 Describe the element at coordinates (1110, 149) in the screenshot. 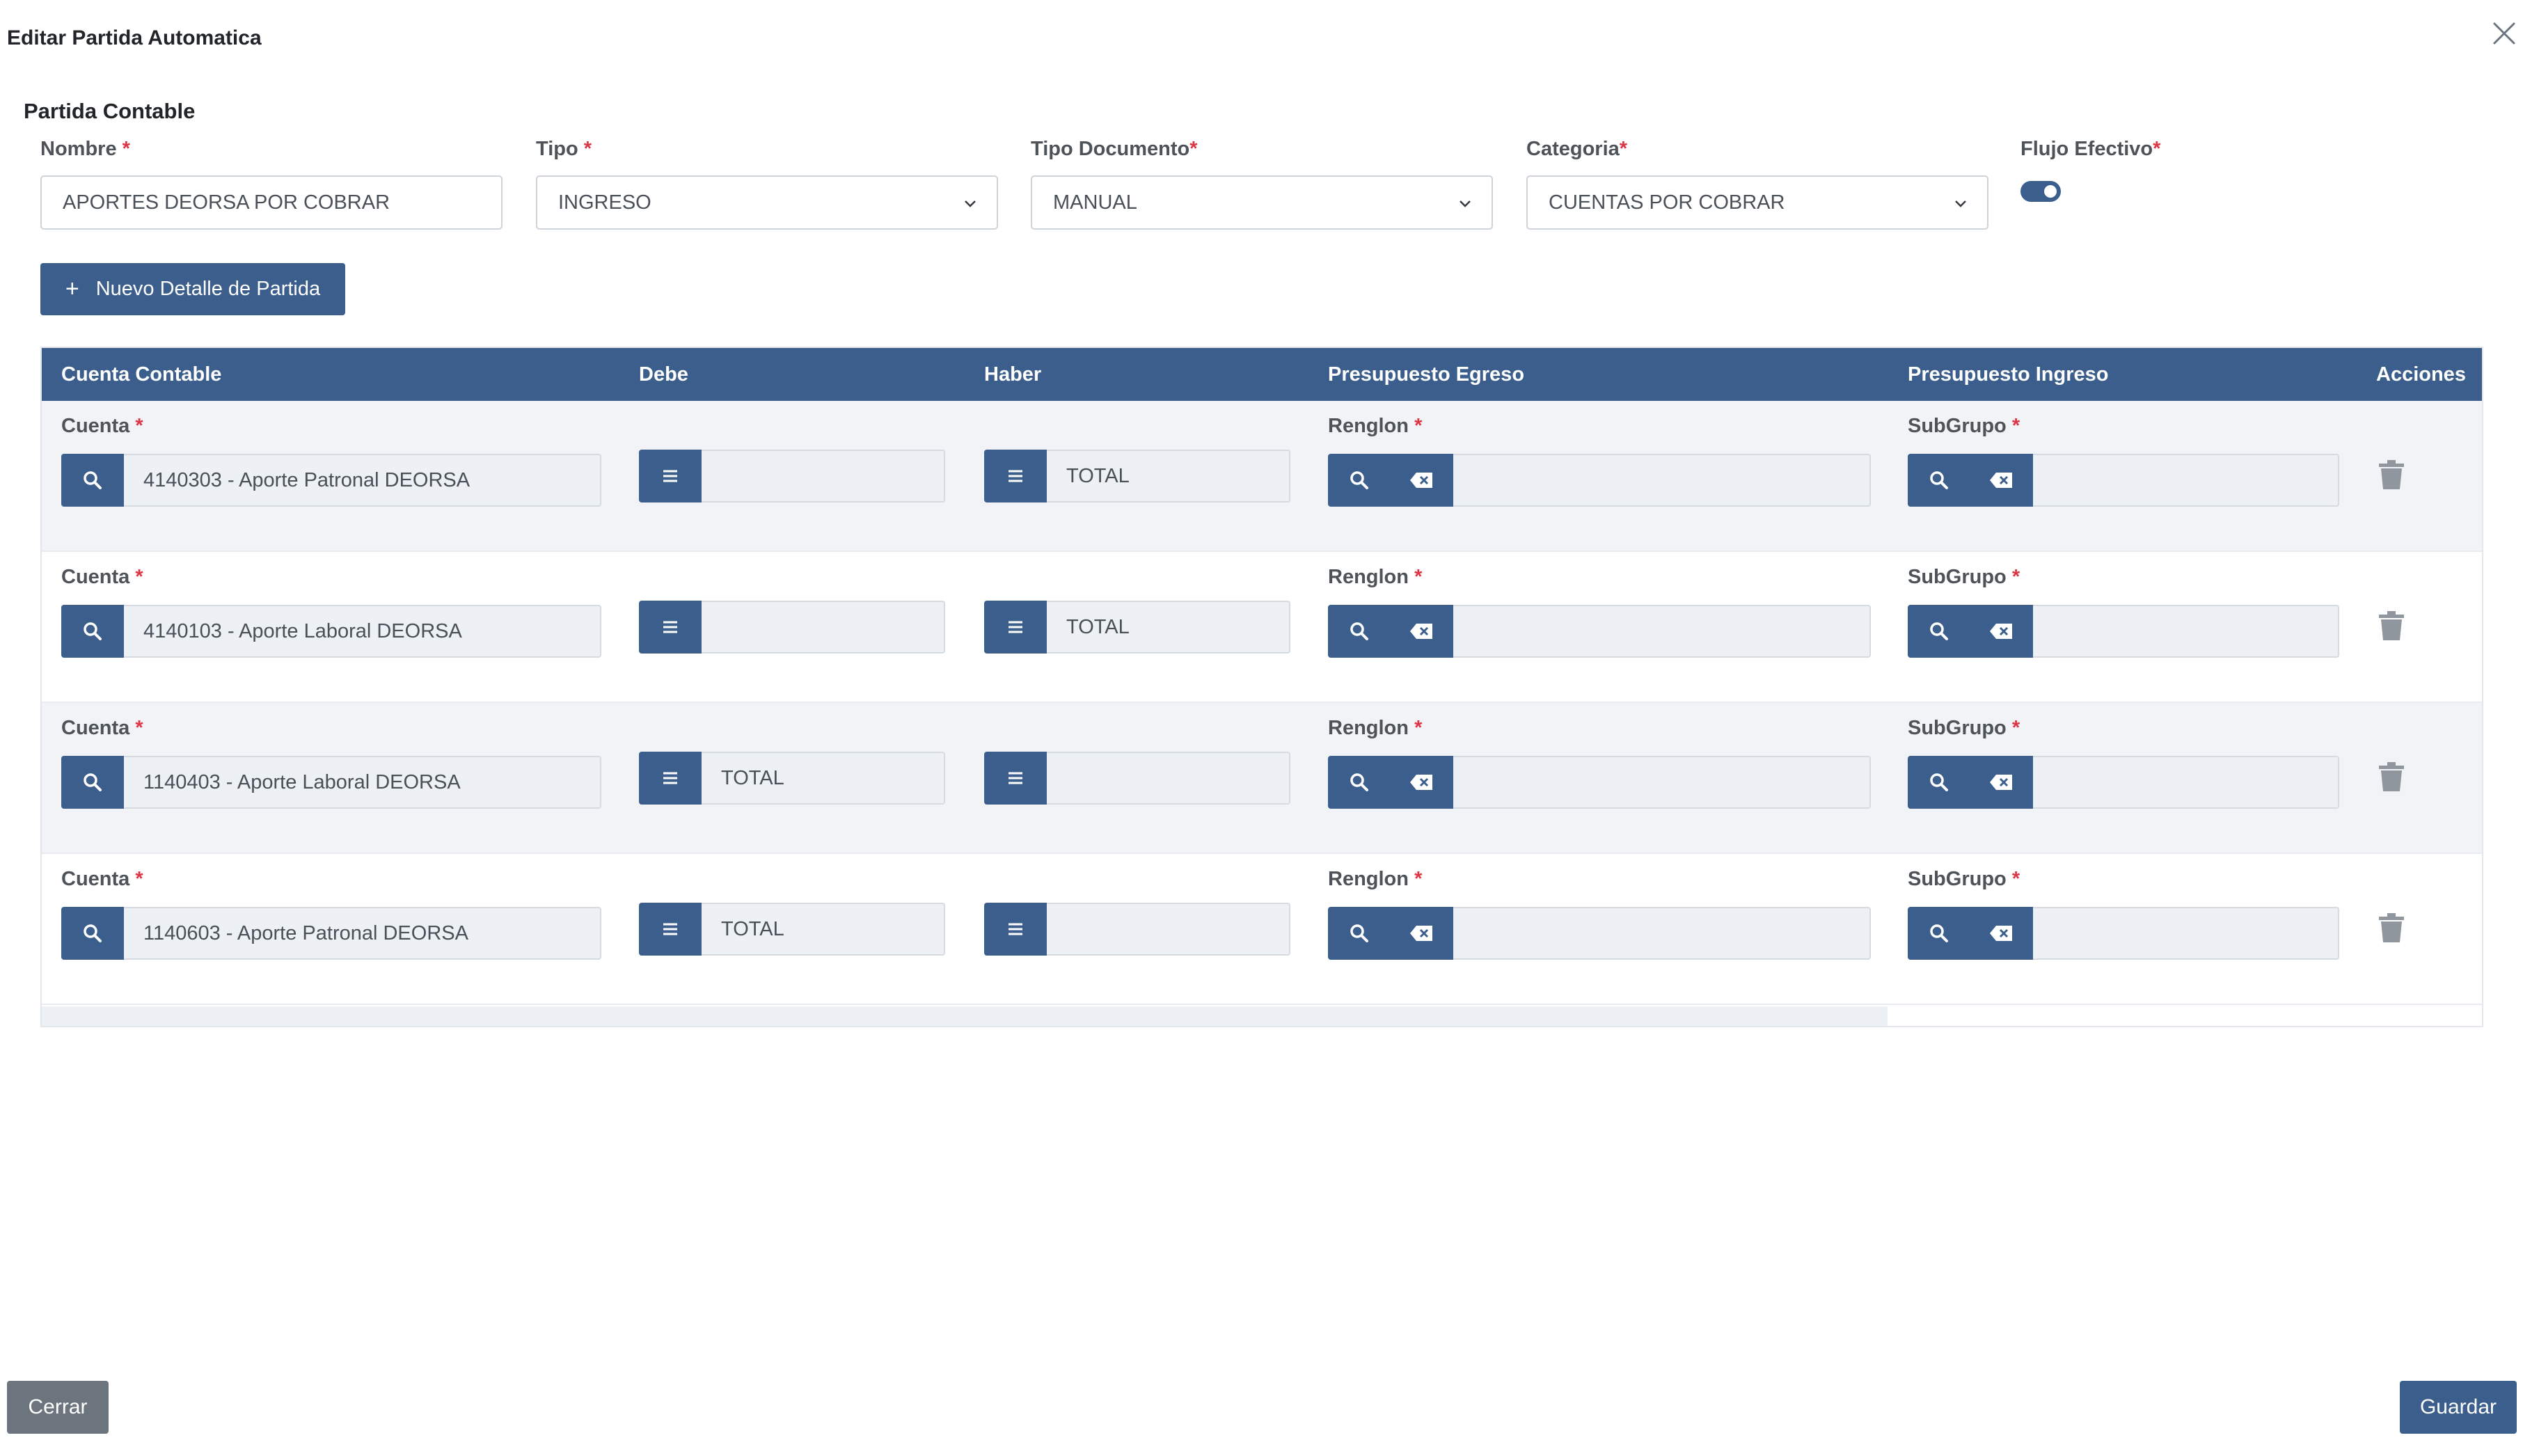

I see `tipo-documento-label-text: Tipo Documento` at that location.